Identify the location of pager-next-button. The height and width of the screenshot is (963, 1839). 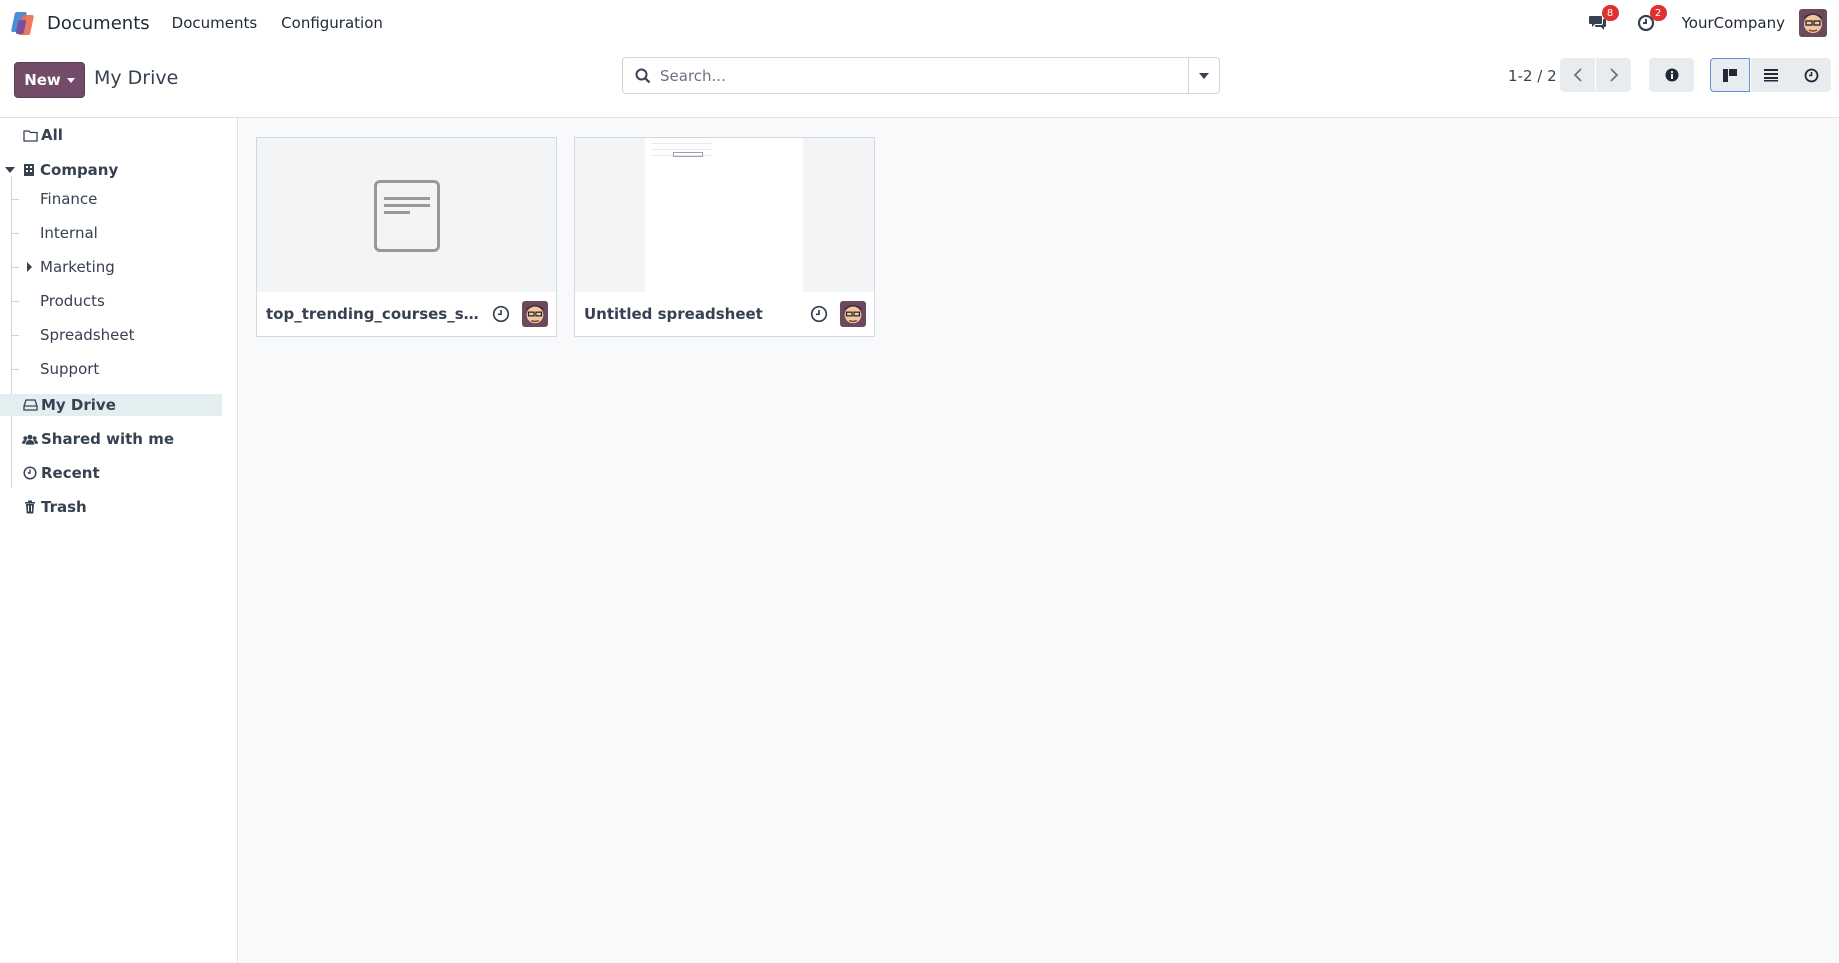
(1613, 75).